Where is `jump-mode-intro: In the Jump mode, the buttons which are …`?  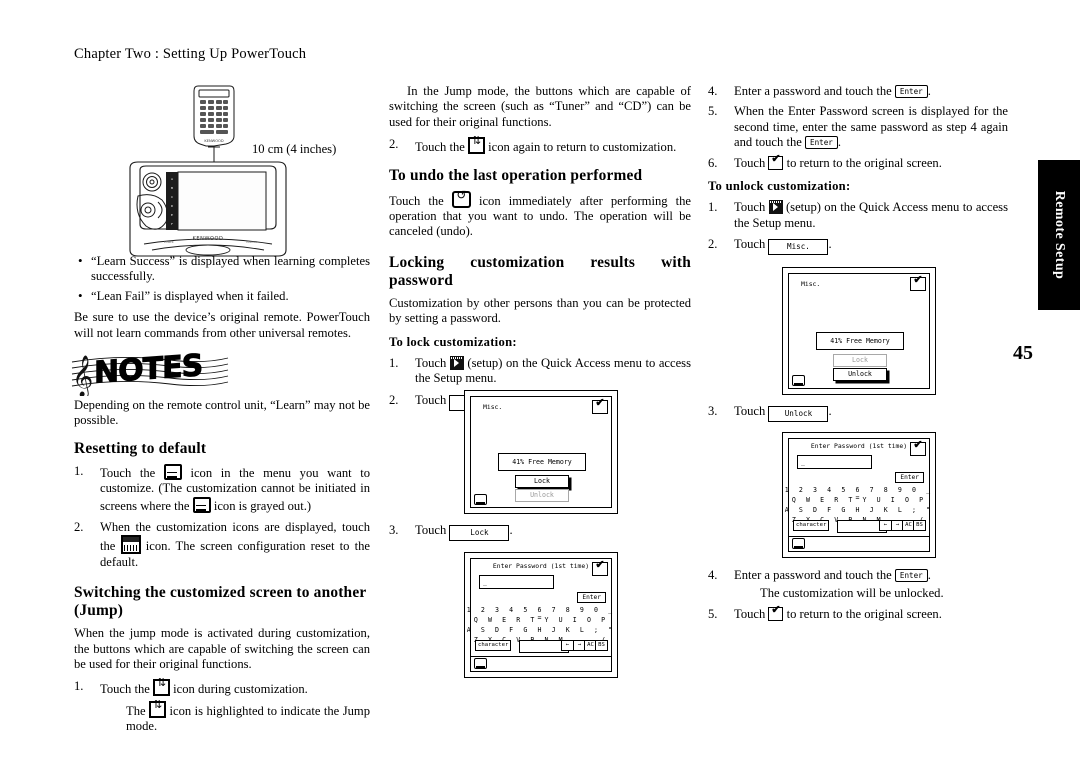 jump-mode-intro: In the Jump mode, the buttons which are … is located at coordinates (540, 106).